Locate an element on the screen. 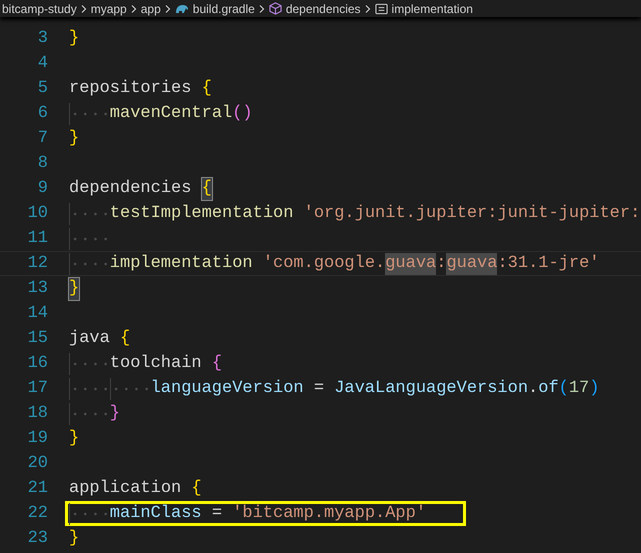 Image resolution: width=641 pixels, height=553 pixels. code-token: testImplementation is located at coordinates (202, 213).